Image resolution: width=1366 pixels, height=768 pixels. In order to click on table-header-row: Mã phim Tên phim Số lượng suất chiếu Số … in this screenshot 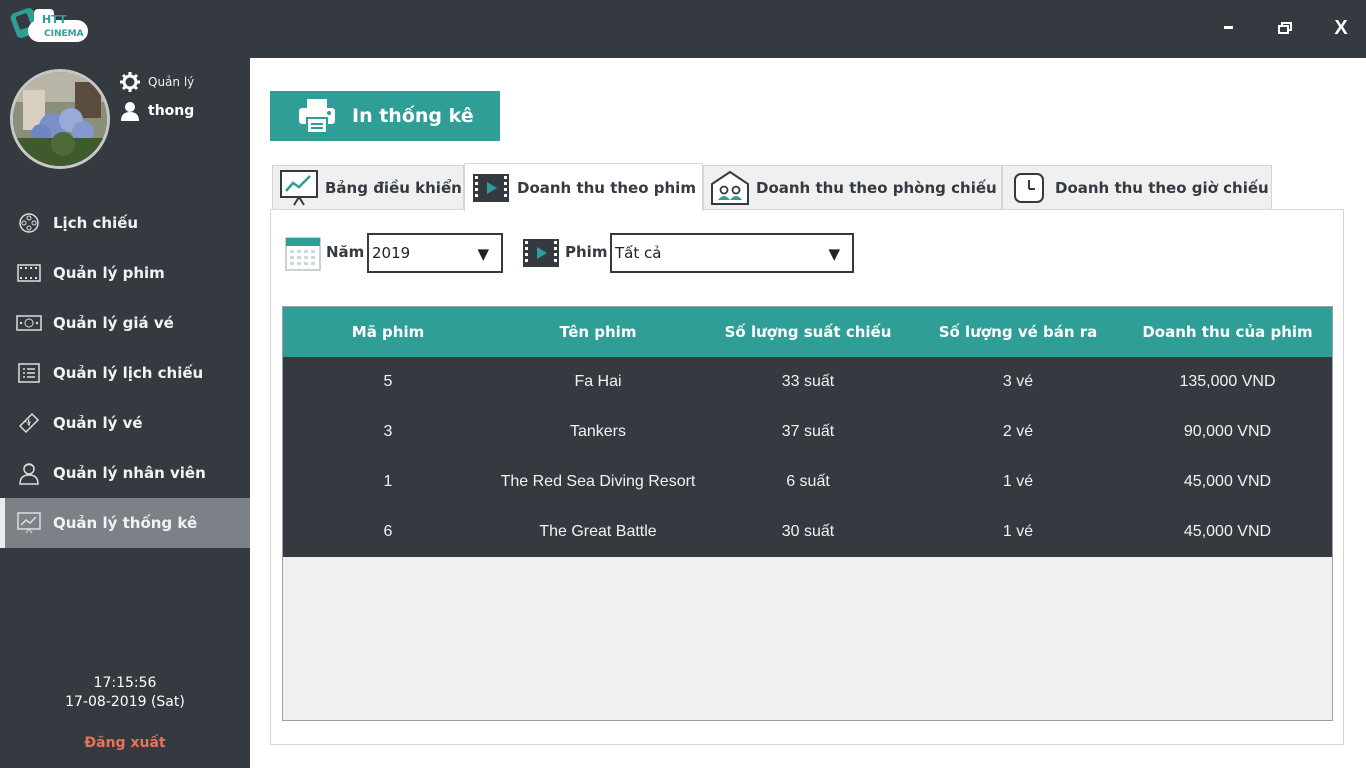, I will do `click(807, 332)`.